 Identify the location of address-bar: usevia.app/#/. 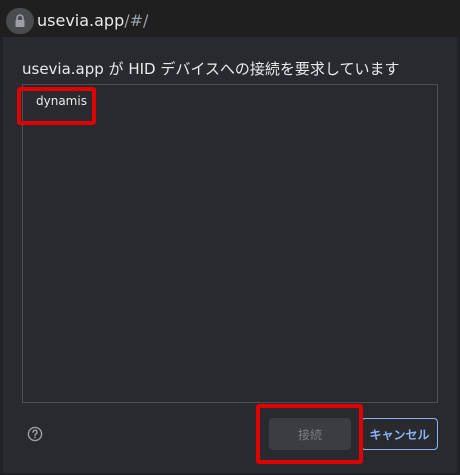
(230, 19).